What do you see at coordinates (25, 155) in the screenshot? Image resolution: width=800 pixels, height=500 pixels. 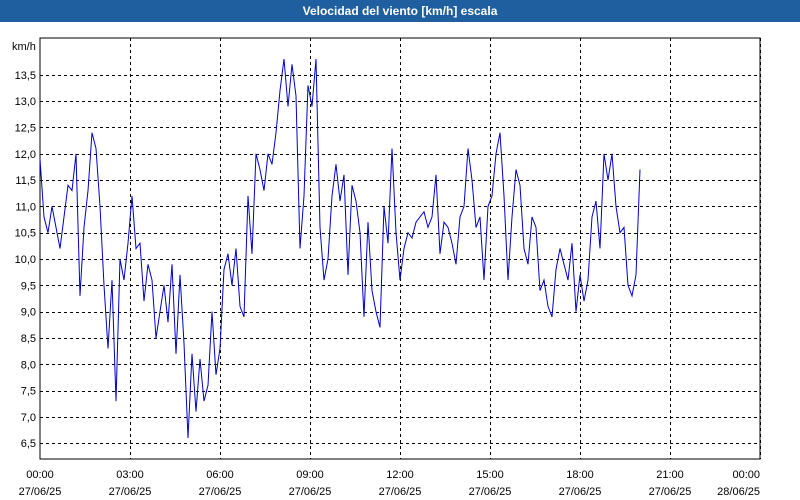 I see `y-tick-label: 12,0` at bounding box center [25, 155].